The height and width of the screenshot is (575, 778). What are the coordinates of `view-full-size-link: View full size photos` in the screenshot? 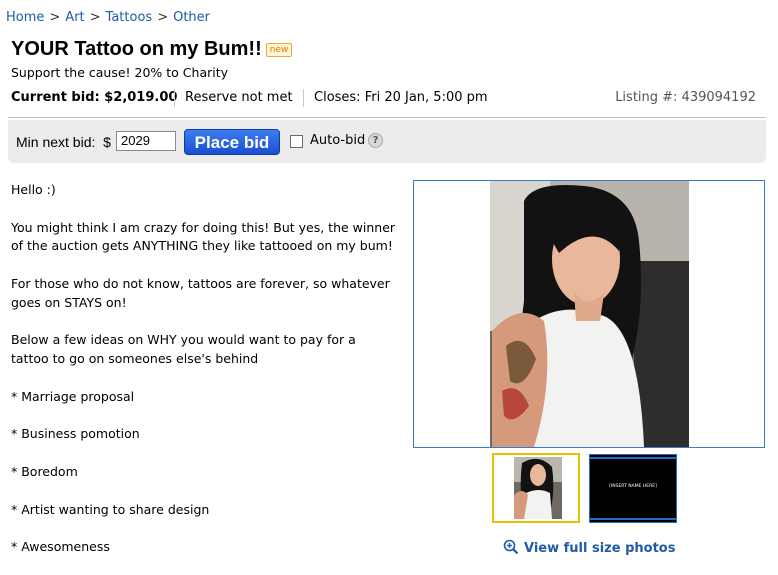 It's located at (589, 549).